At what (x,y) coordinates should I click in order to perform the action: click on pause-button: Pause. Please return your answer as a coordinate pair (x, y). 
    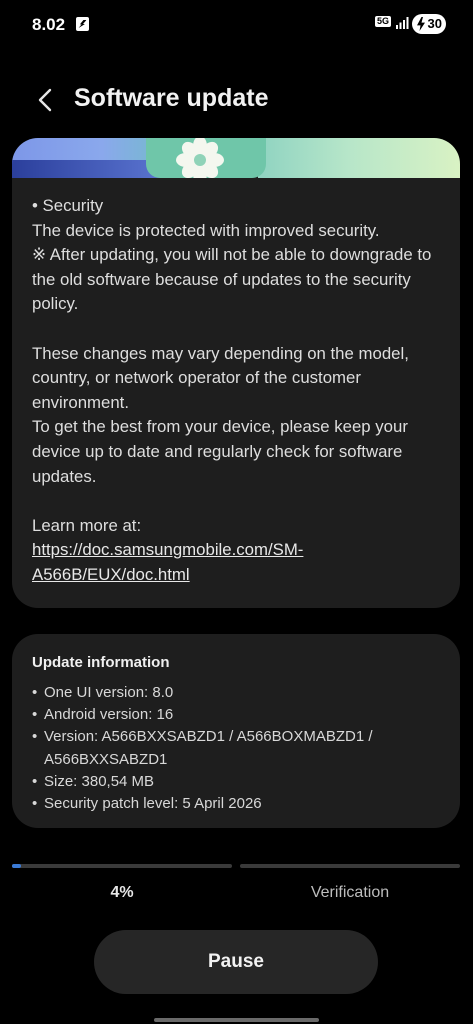
    Looking at the image, I should click on (236, 962).